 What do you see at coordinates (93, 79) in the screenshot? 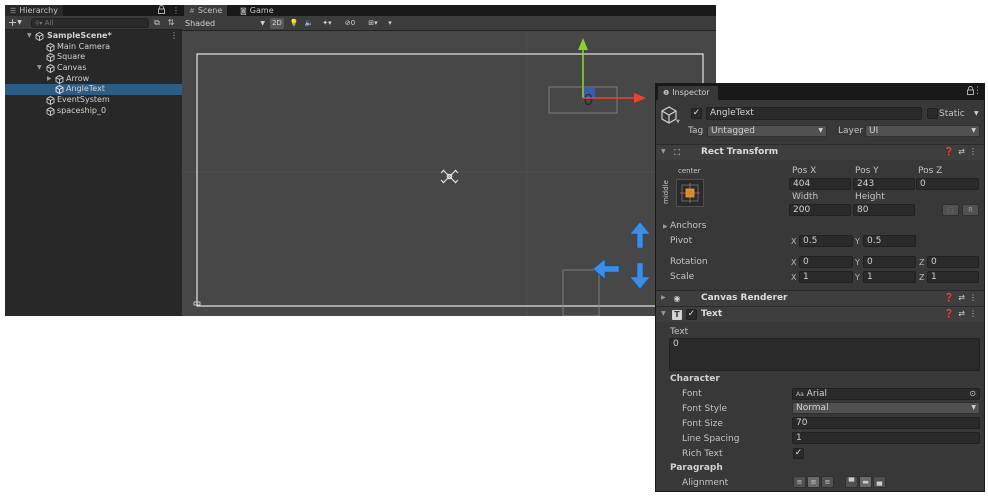
I see `tree-row-arrow: ▶ Arrow` at bounding box center [93, 79].